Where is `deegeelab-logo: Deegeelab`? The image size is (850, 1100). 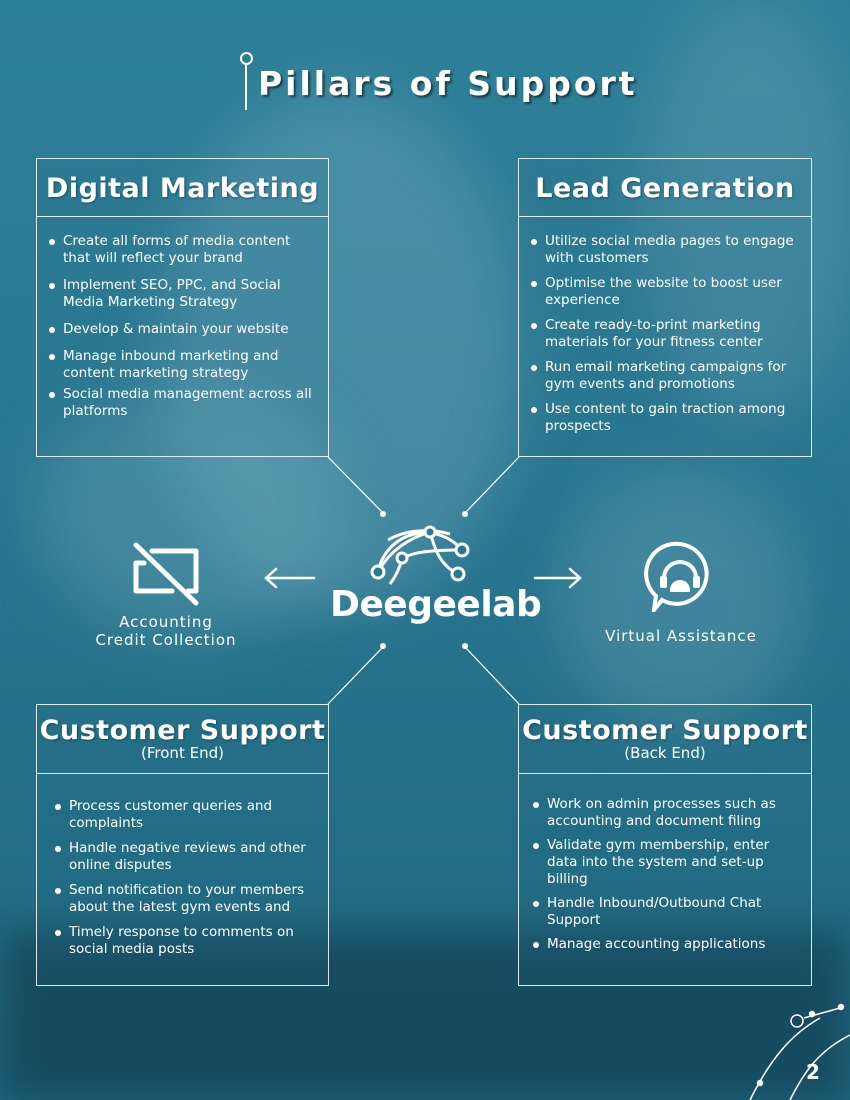
deegeelab-logo: Deegeelab is located at coordinates (436, 580).